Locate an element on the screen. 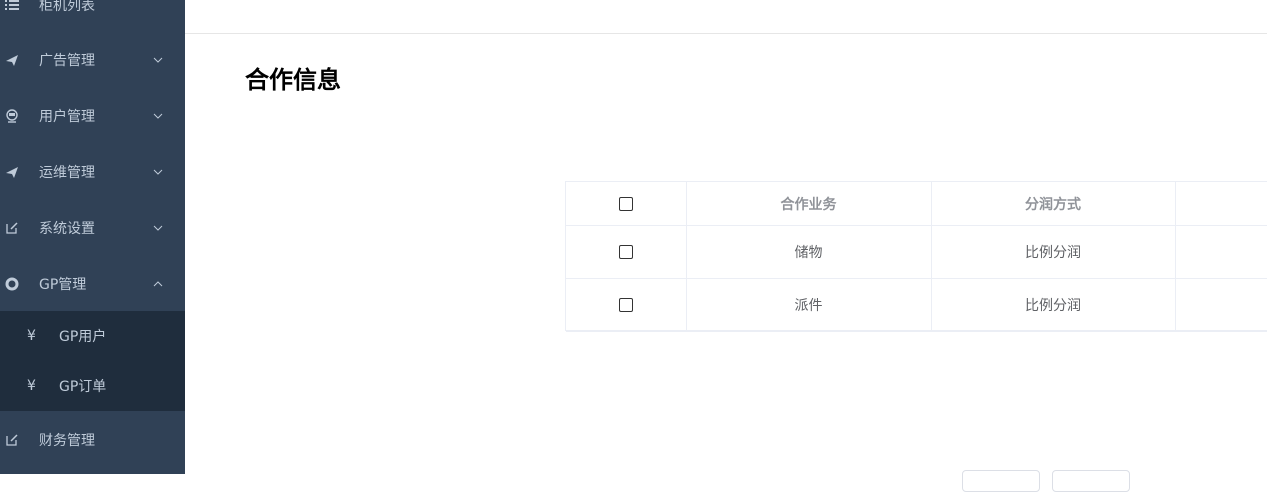 This screenshot has height=492, width=1267. select-all-cell is located at coordinates (626, 204).